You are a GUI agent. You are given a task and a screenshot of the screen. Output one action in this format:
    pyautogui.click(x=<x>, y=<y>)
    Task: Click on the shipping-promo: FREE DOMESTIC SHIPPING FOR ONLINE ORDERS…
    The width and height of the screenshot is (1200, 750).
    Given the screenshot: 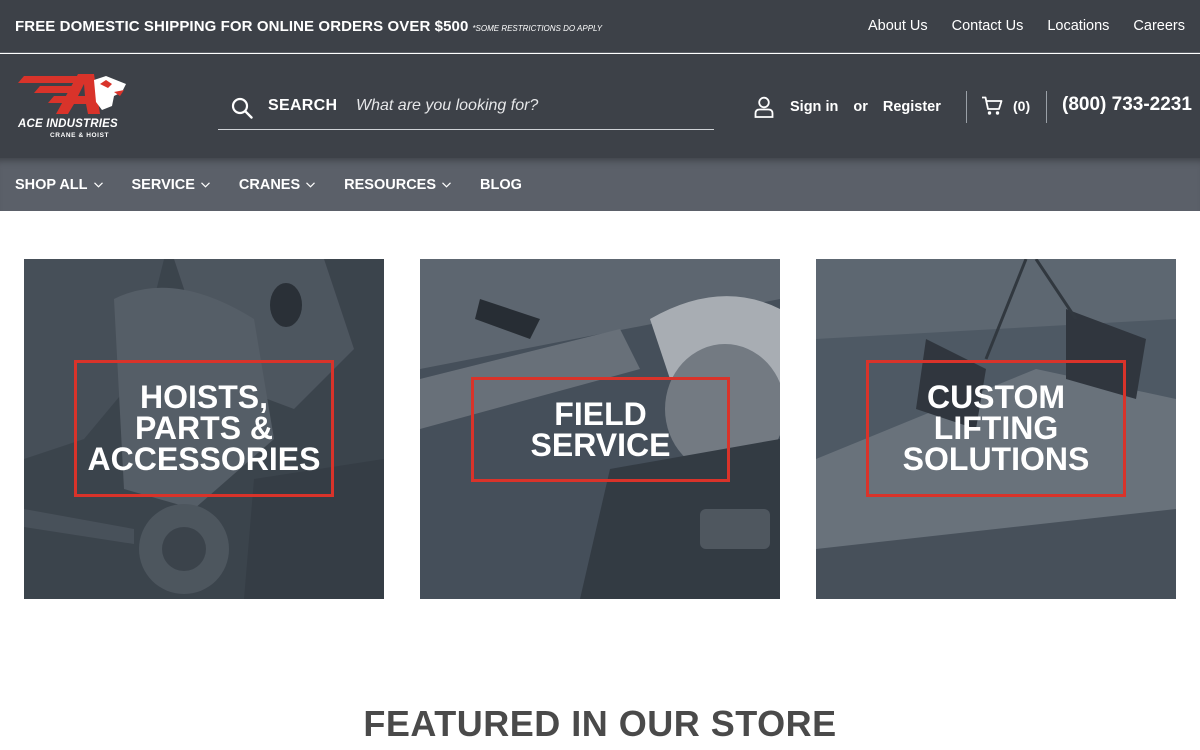 What is the action you would take?
    pyautogui.click(x=308, y=26)
    